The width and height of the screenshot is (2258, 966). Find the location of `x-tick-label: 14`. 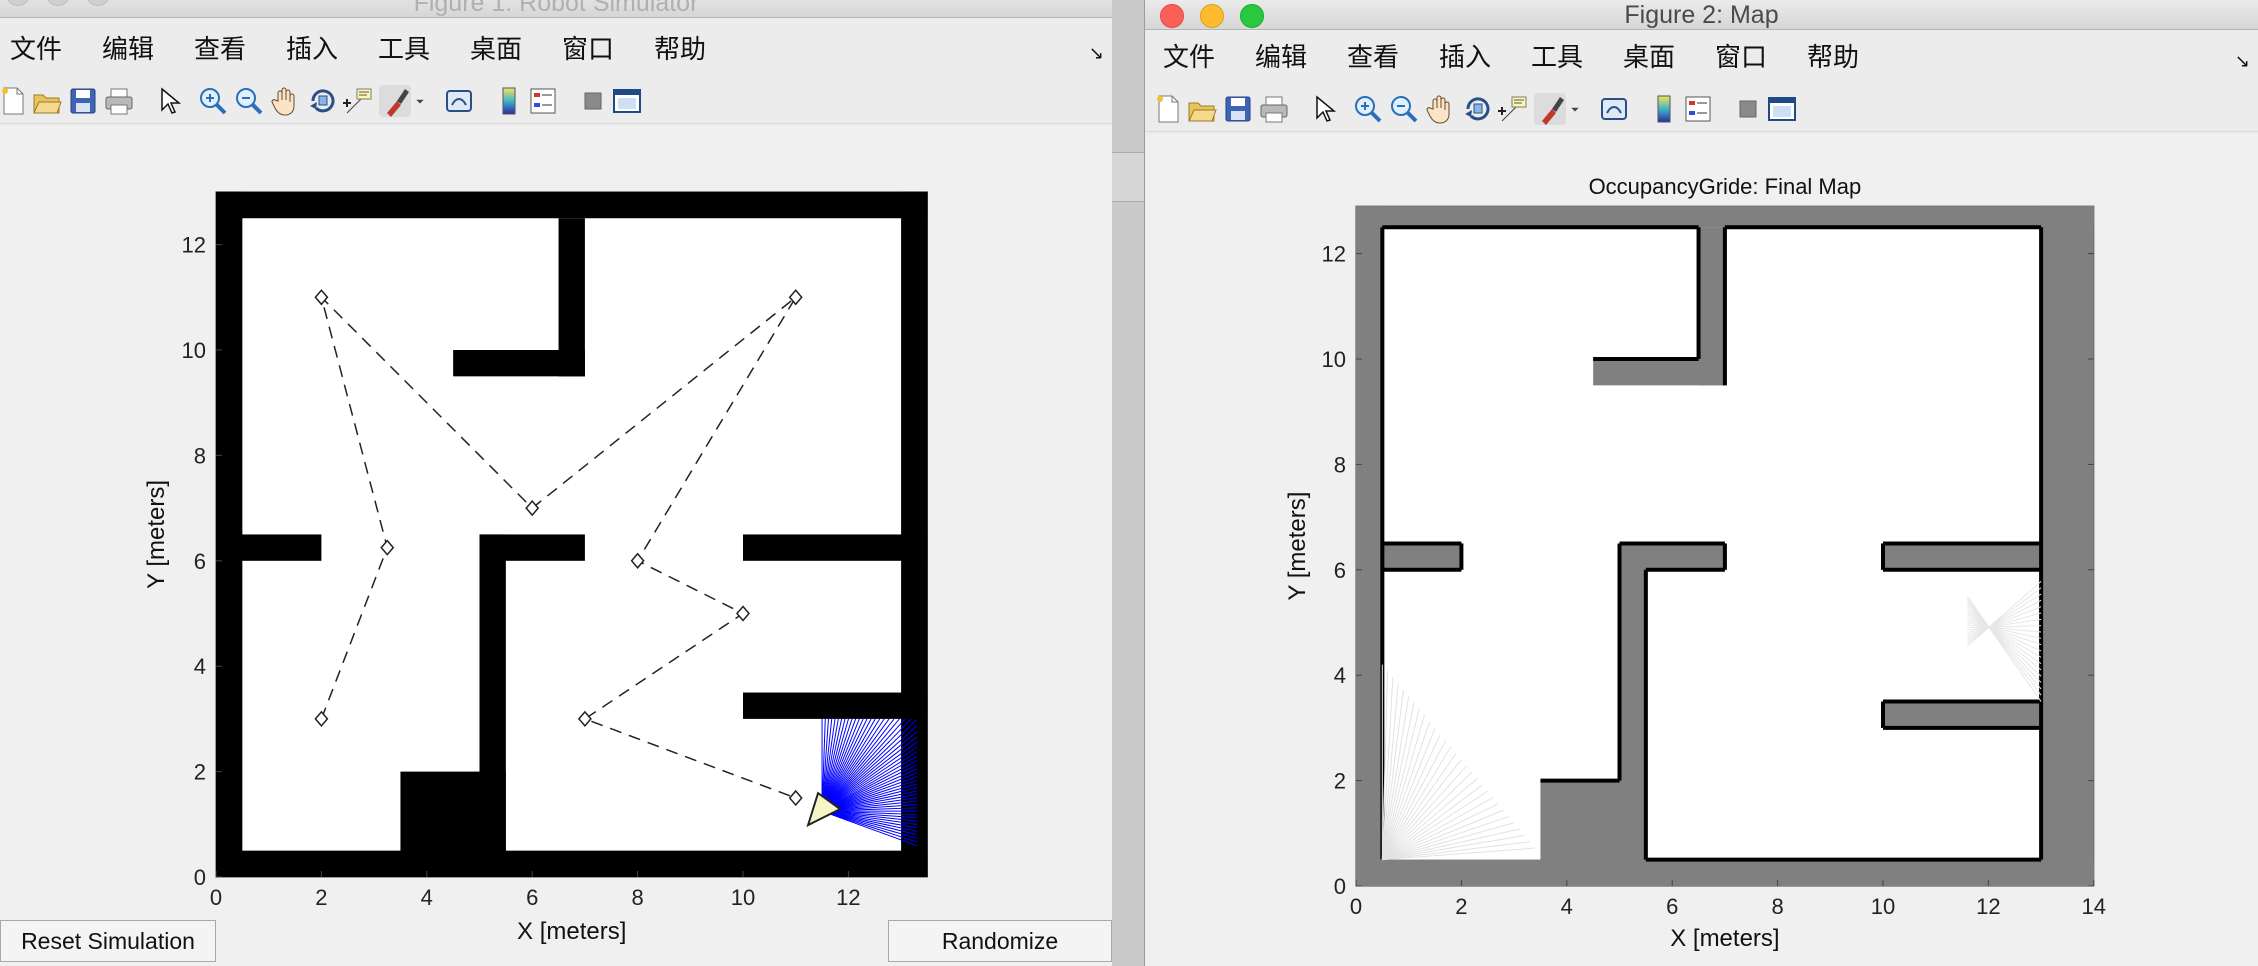

x-tick-label: 14 is located at coordinates (2094, 906).